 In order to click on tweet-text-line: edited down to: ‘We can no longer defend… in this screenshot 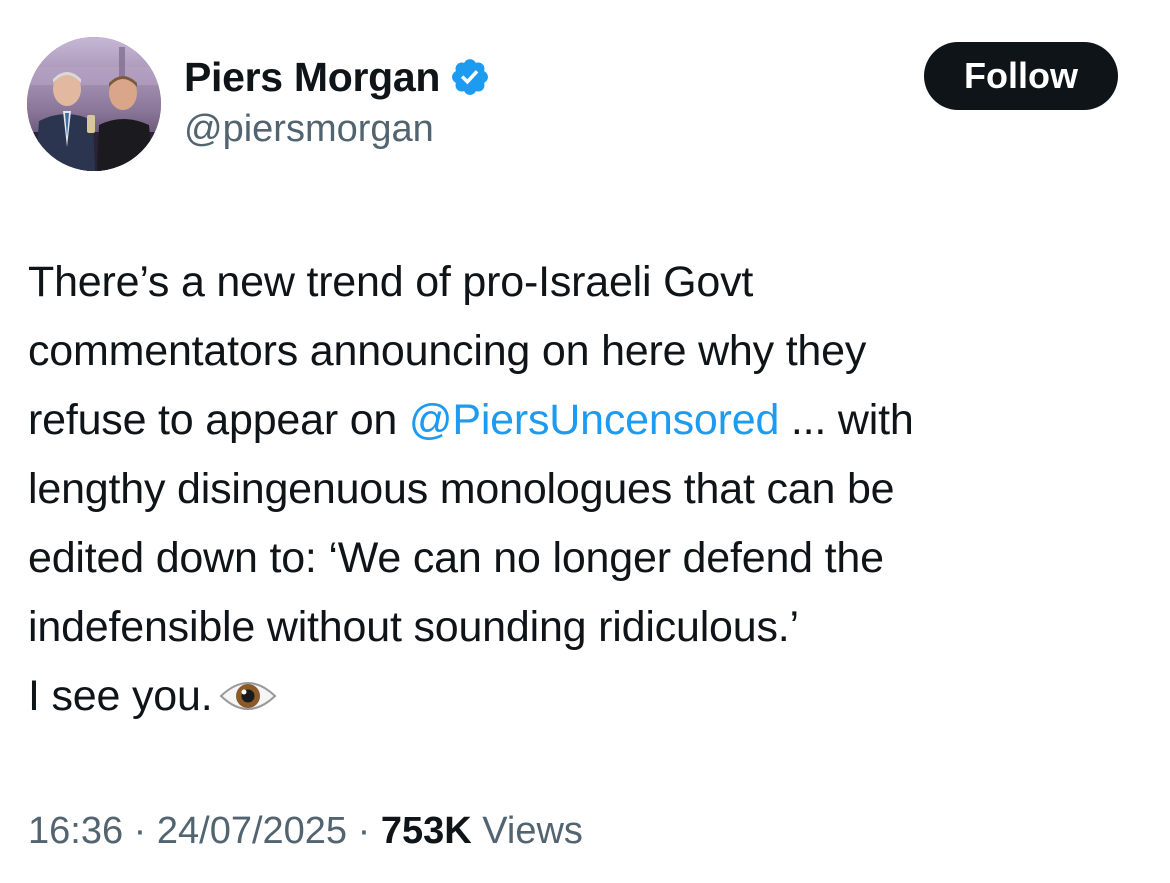, I will do `click(456, 558)`.